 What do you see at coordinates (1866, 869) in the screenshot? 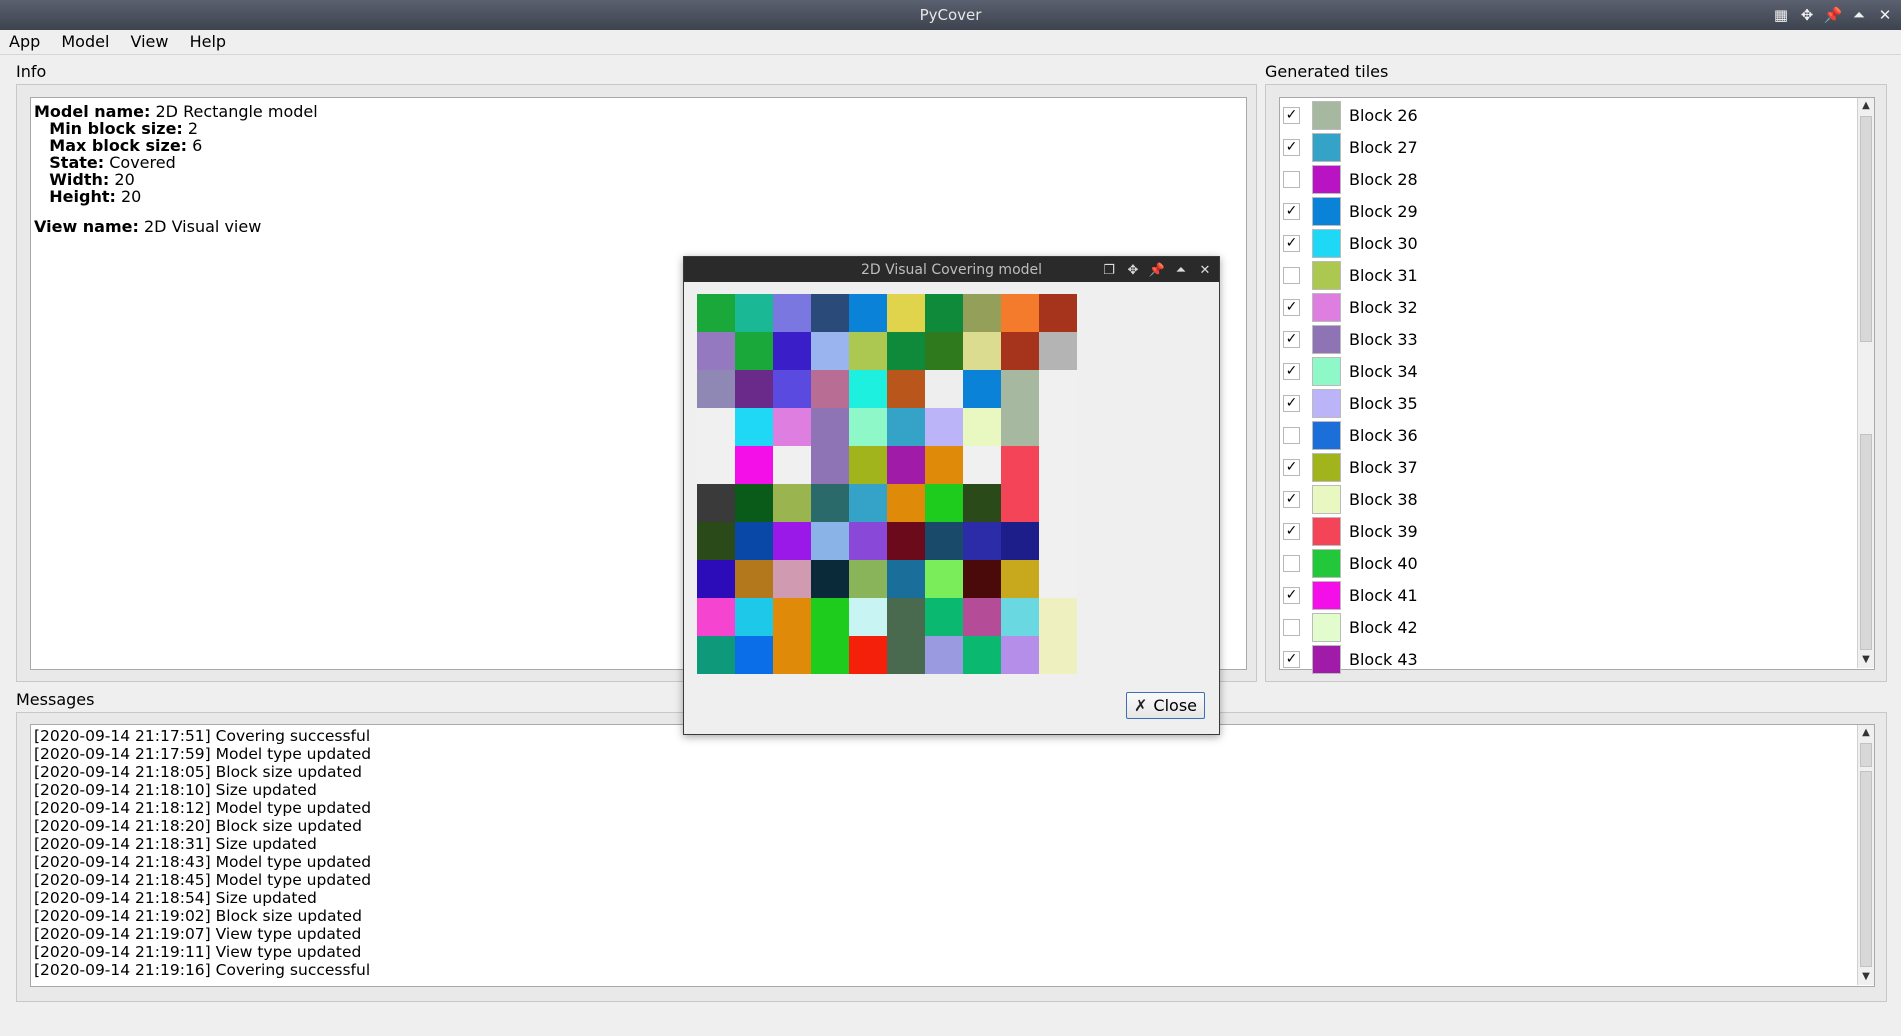
I see `msg-scroll-track` at bounding box center [1866, 869].